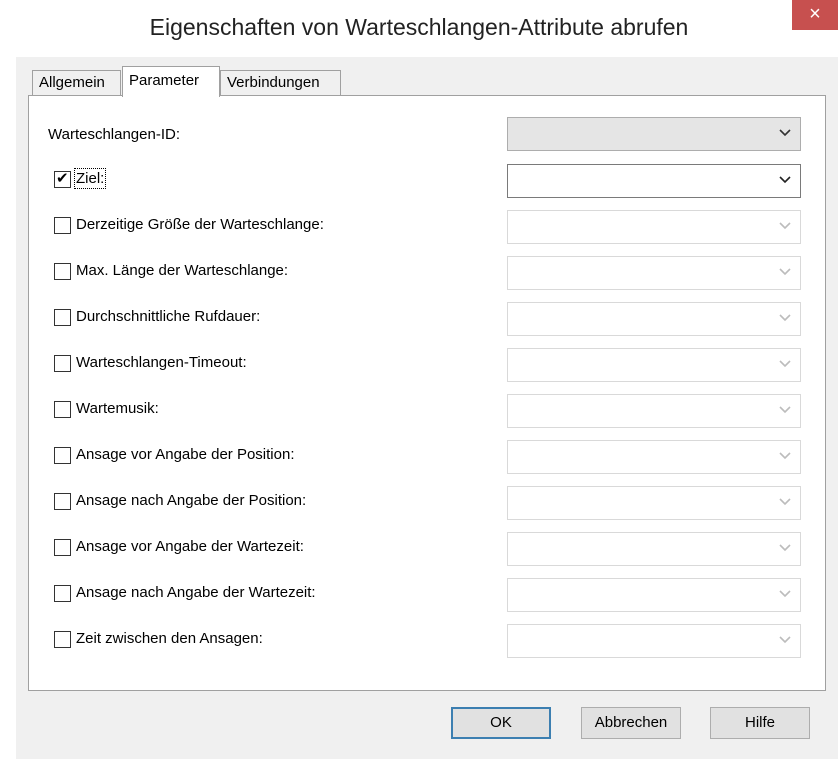 The width and height of the screenshot is (838, 759). Describe the element at coordinates (190, 546) in the screenshot. I see `option-label: Ansage vor Angabe der Wartezeit:` at that location.